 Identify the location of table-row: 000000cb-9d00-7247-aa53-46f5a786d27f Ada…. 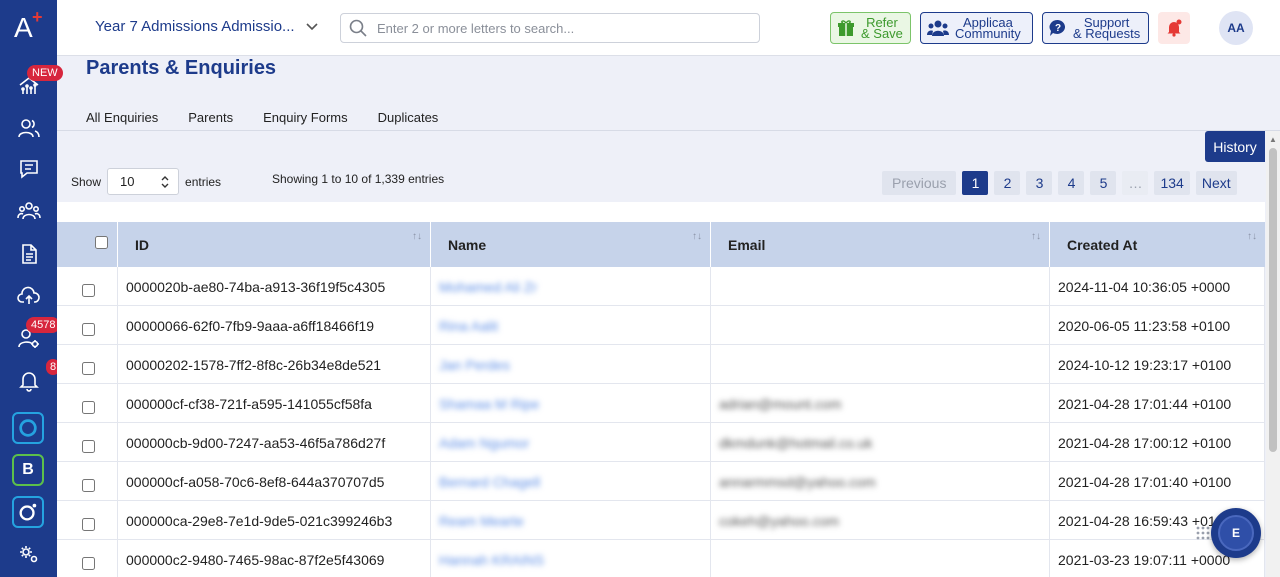
(661, 442).